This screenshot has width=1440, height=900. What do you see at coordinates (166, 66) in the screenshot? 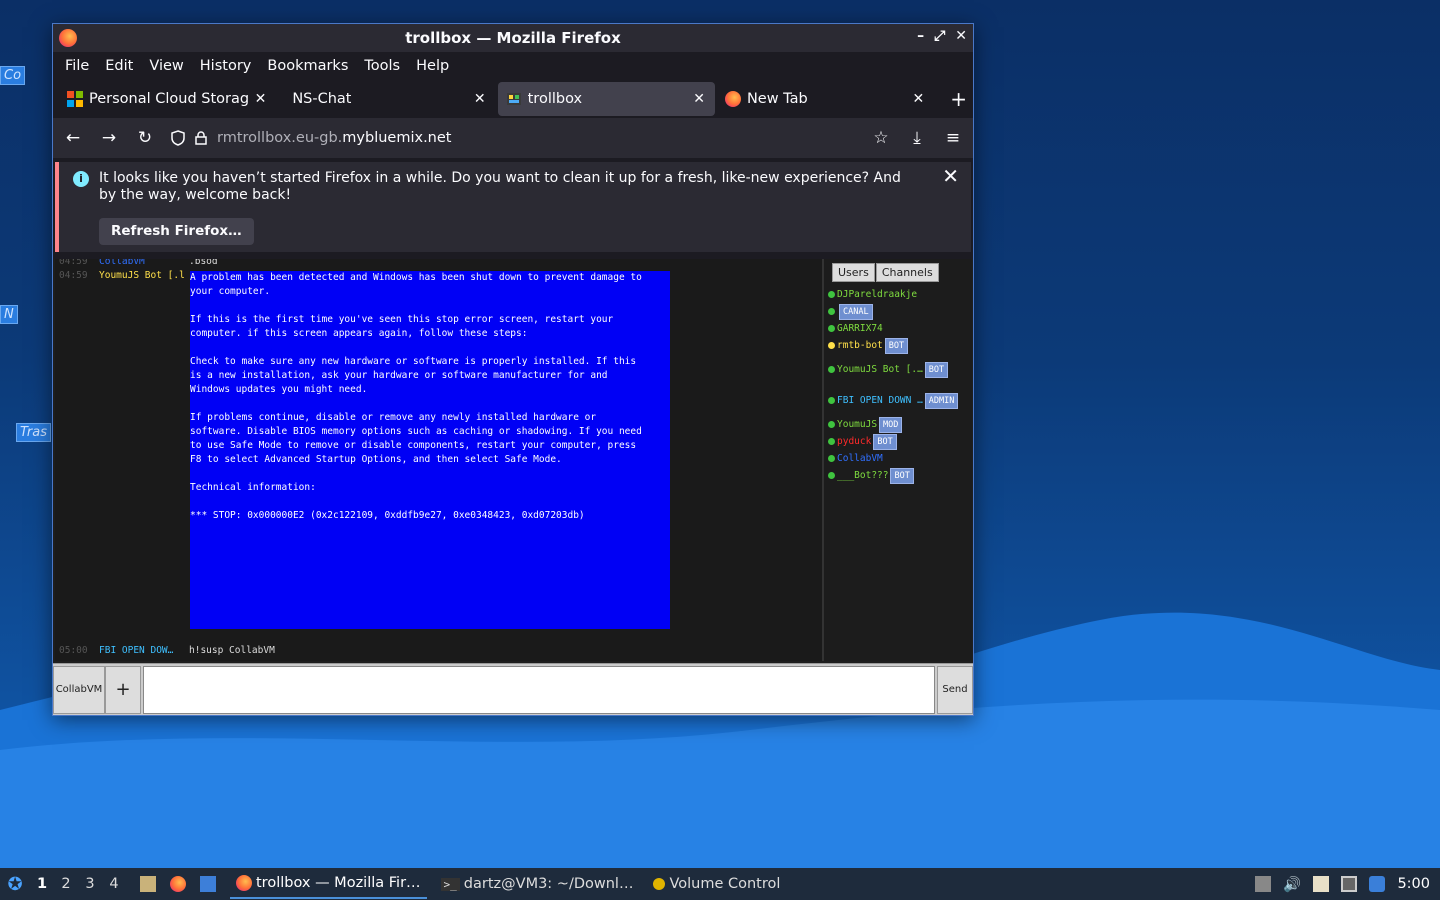
I see `menu-view: View` at bounding box center [166, 66].